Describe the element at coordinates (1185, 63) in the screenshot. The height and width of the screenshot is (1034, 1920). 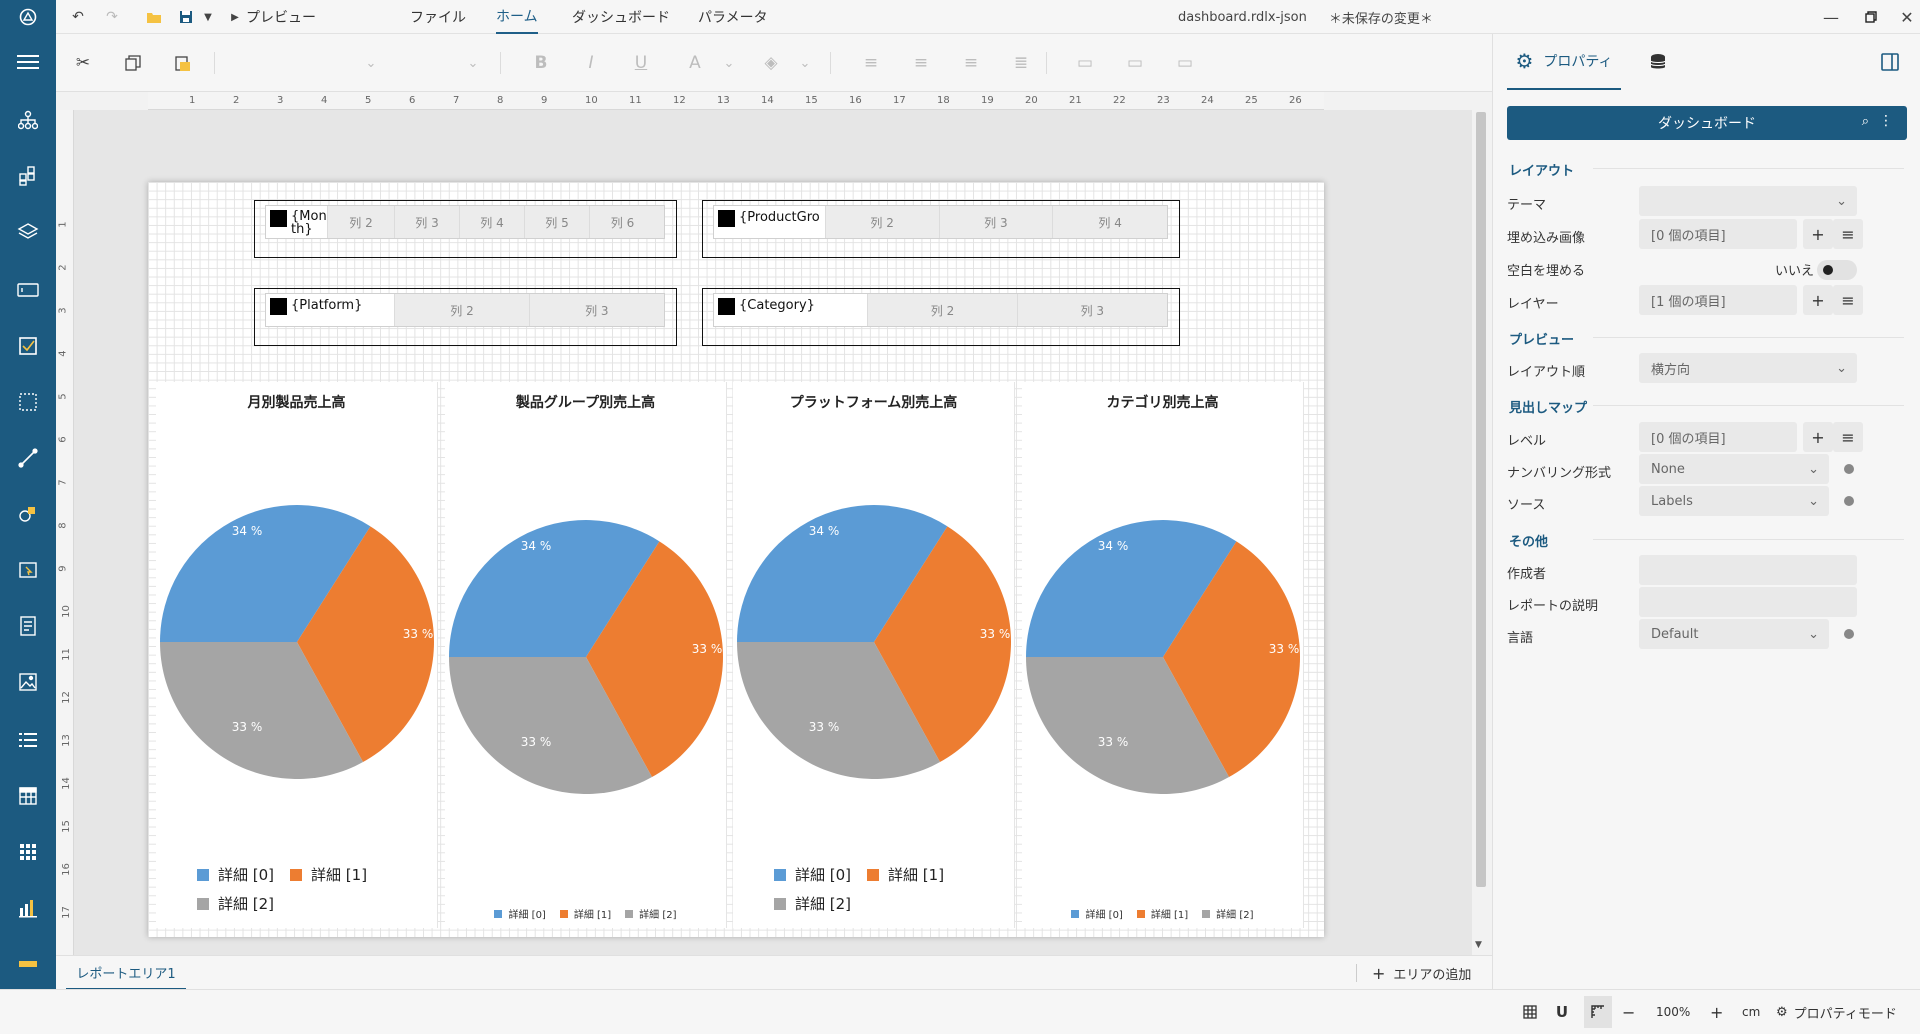
I see `valign-bottom-icon: ▭` at that location.